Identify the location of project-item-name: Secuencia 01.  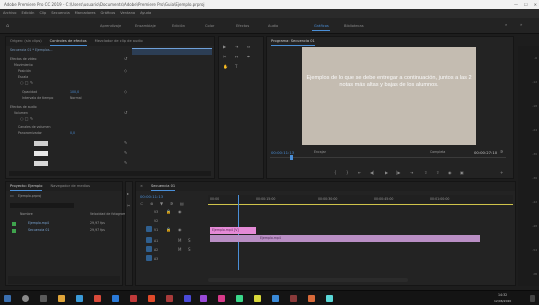
(38, 230).